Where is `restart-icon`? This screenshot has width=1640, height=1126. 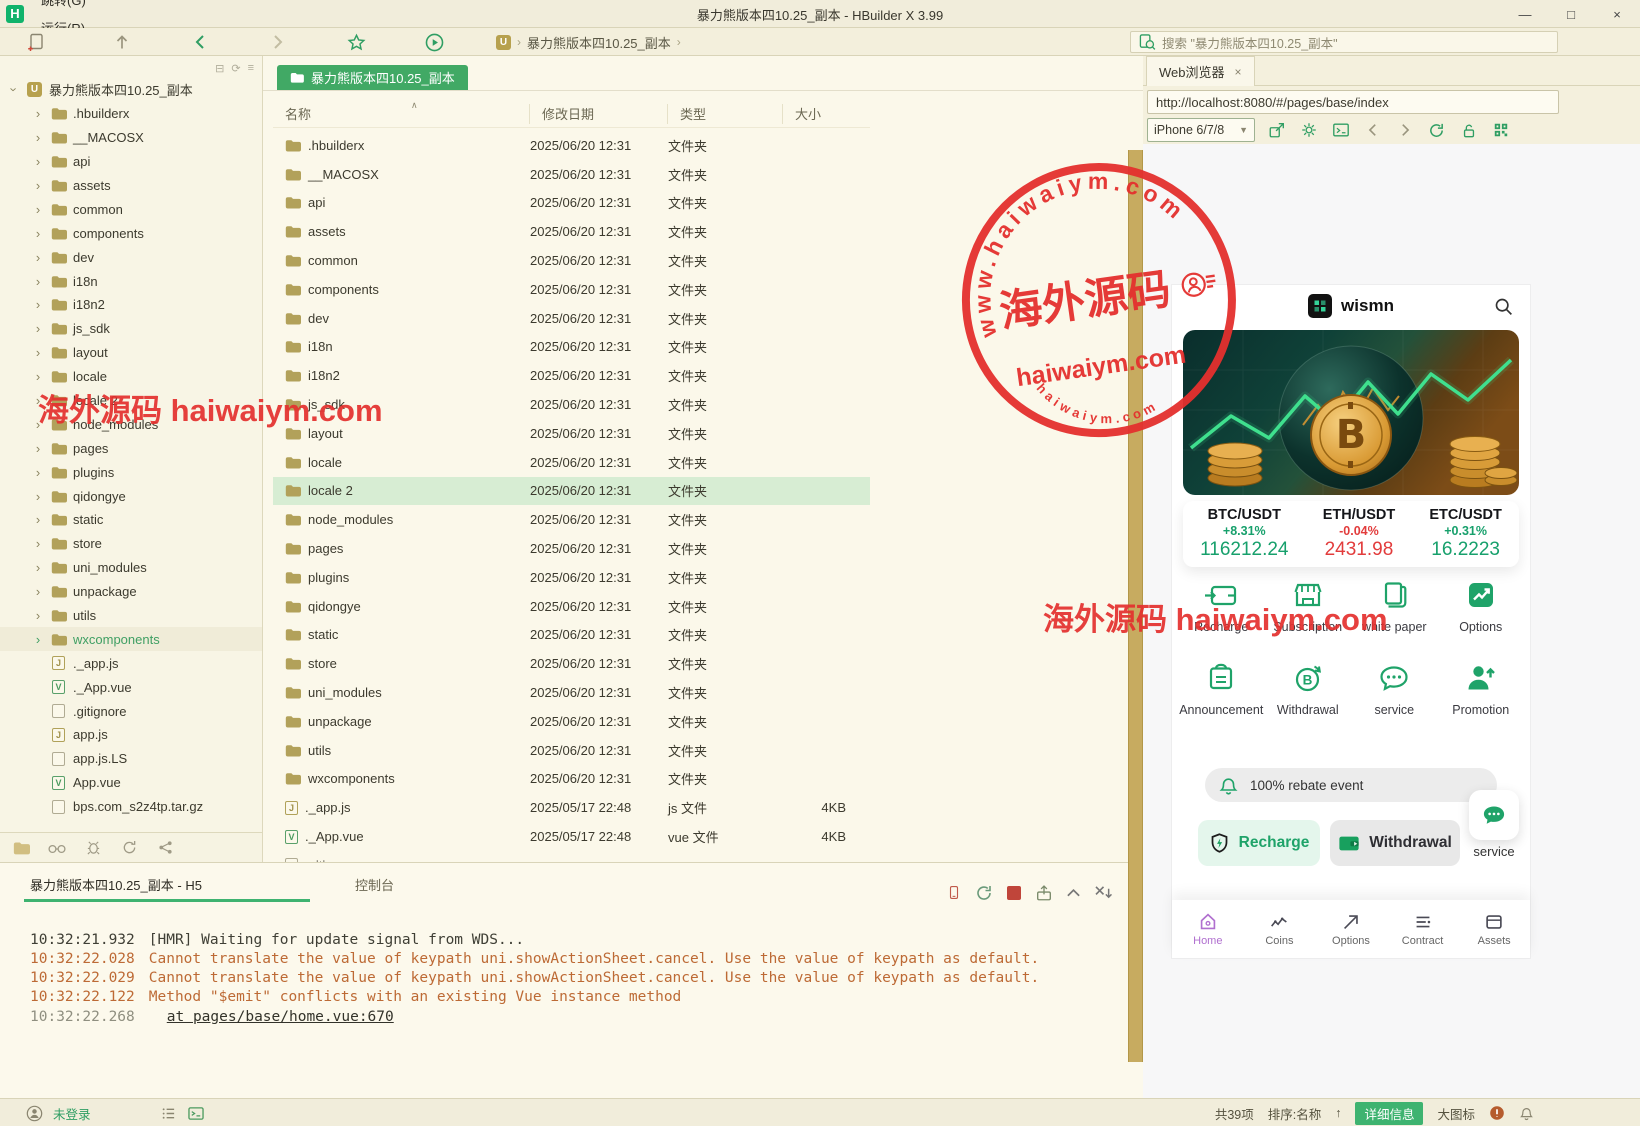
restart-icon is located at coordinates (983, 892).